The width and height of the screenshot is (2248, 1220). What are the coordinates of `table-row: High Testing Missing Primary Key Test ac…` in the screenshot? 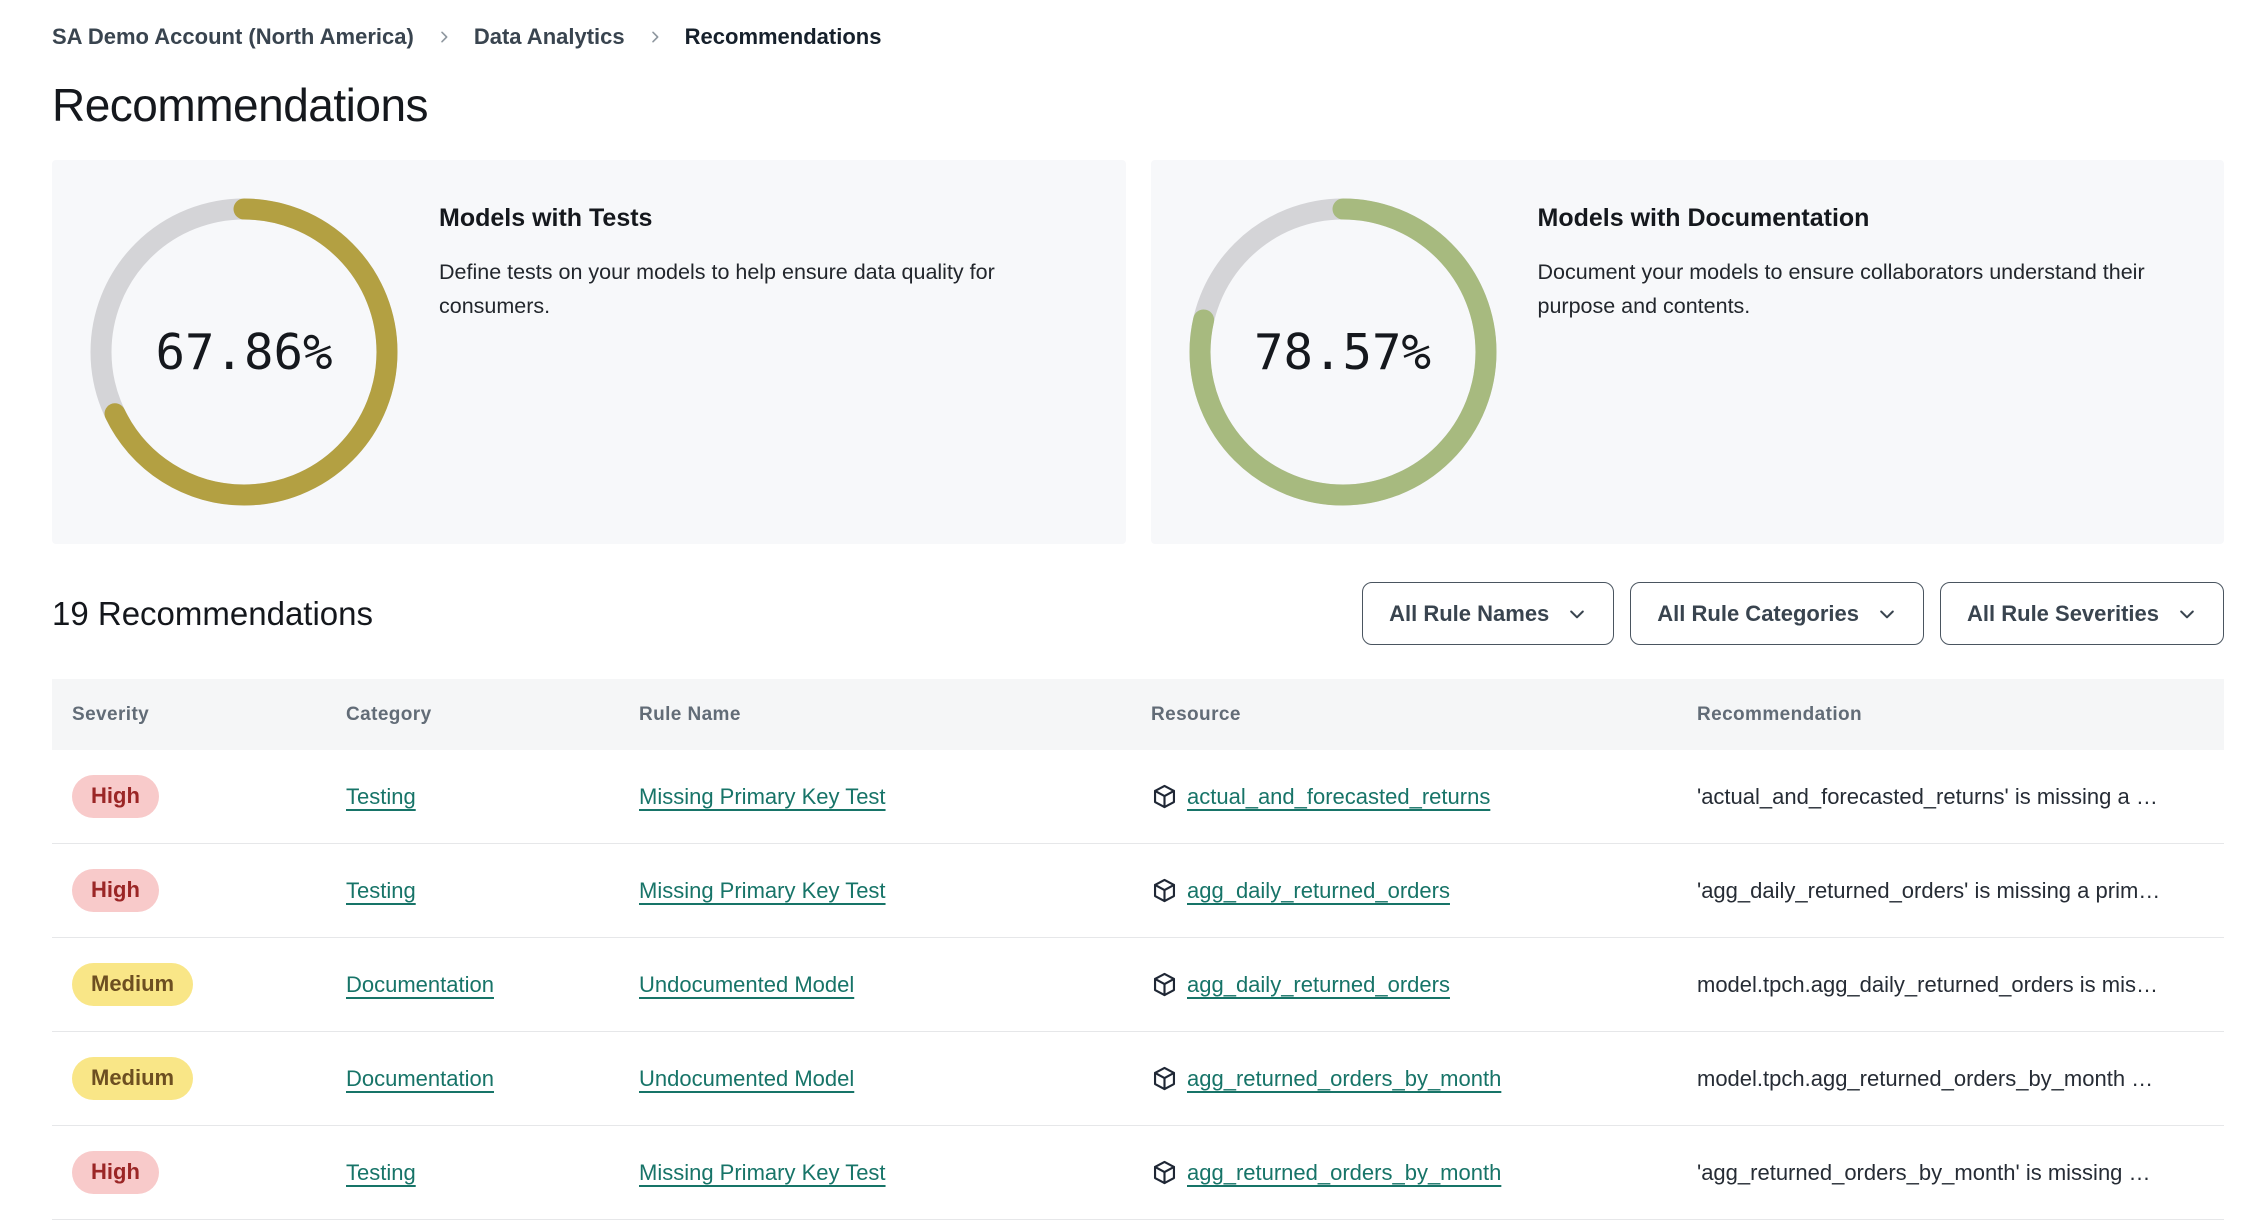 It's located at (1138, 797).